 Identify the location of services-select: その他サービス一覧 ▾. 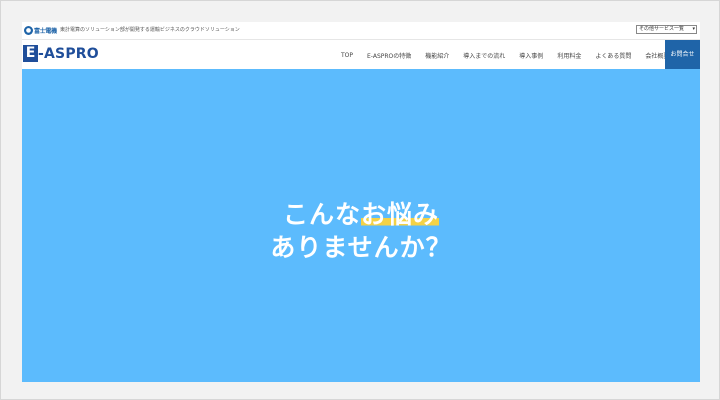
(666, 29).